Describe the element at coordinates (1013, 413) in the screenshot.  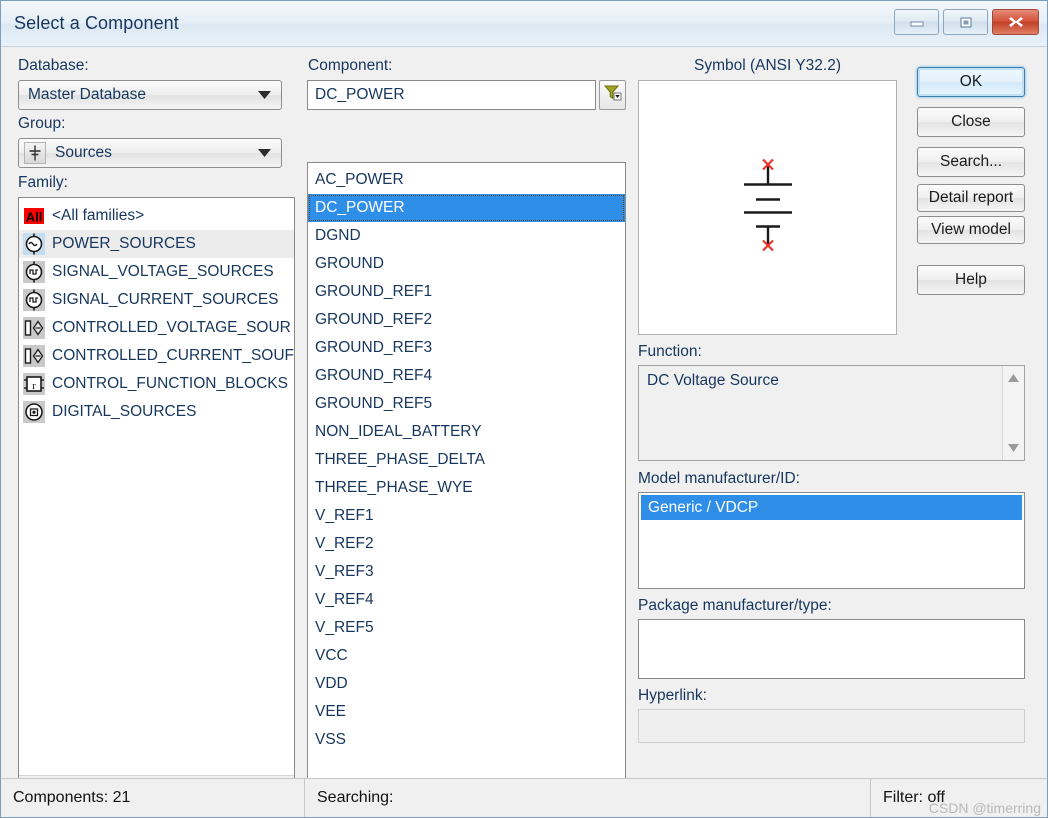
I see `function-scrollbar` at that location.